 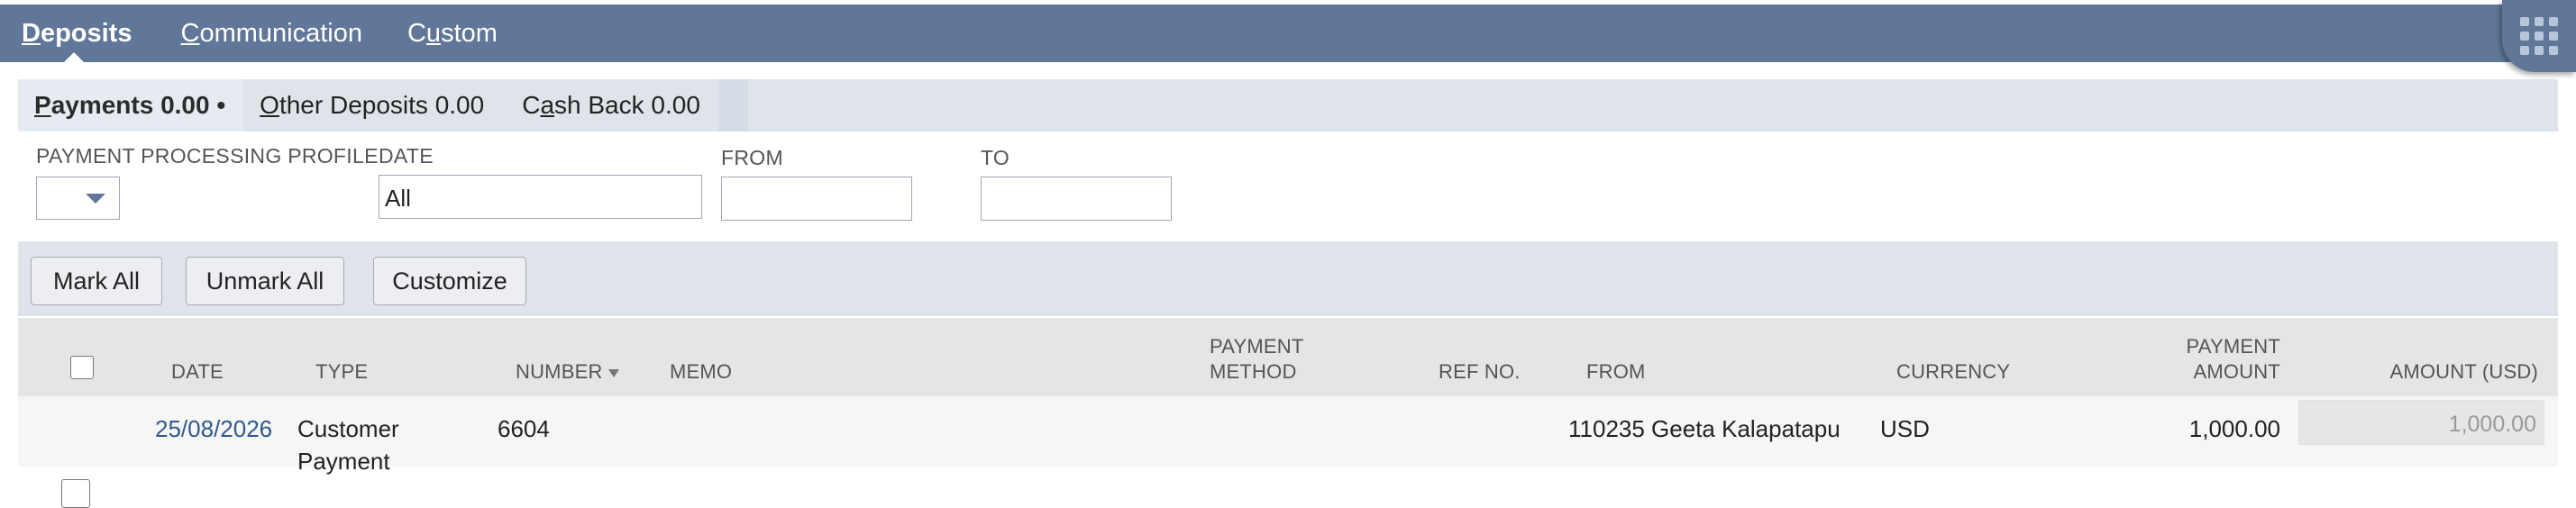 I want to click on subtab-other-deposits: Other Deposits 0.00, so click(x=372, y=105).